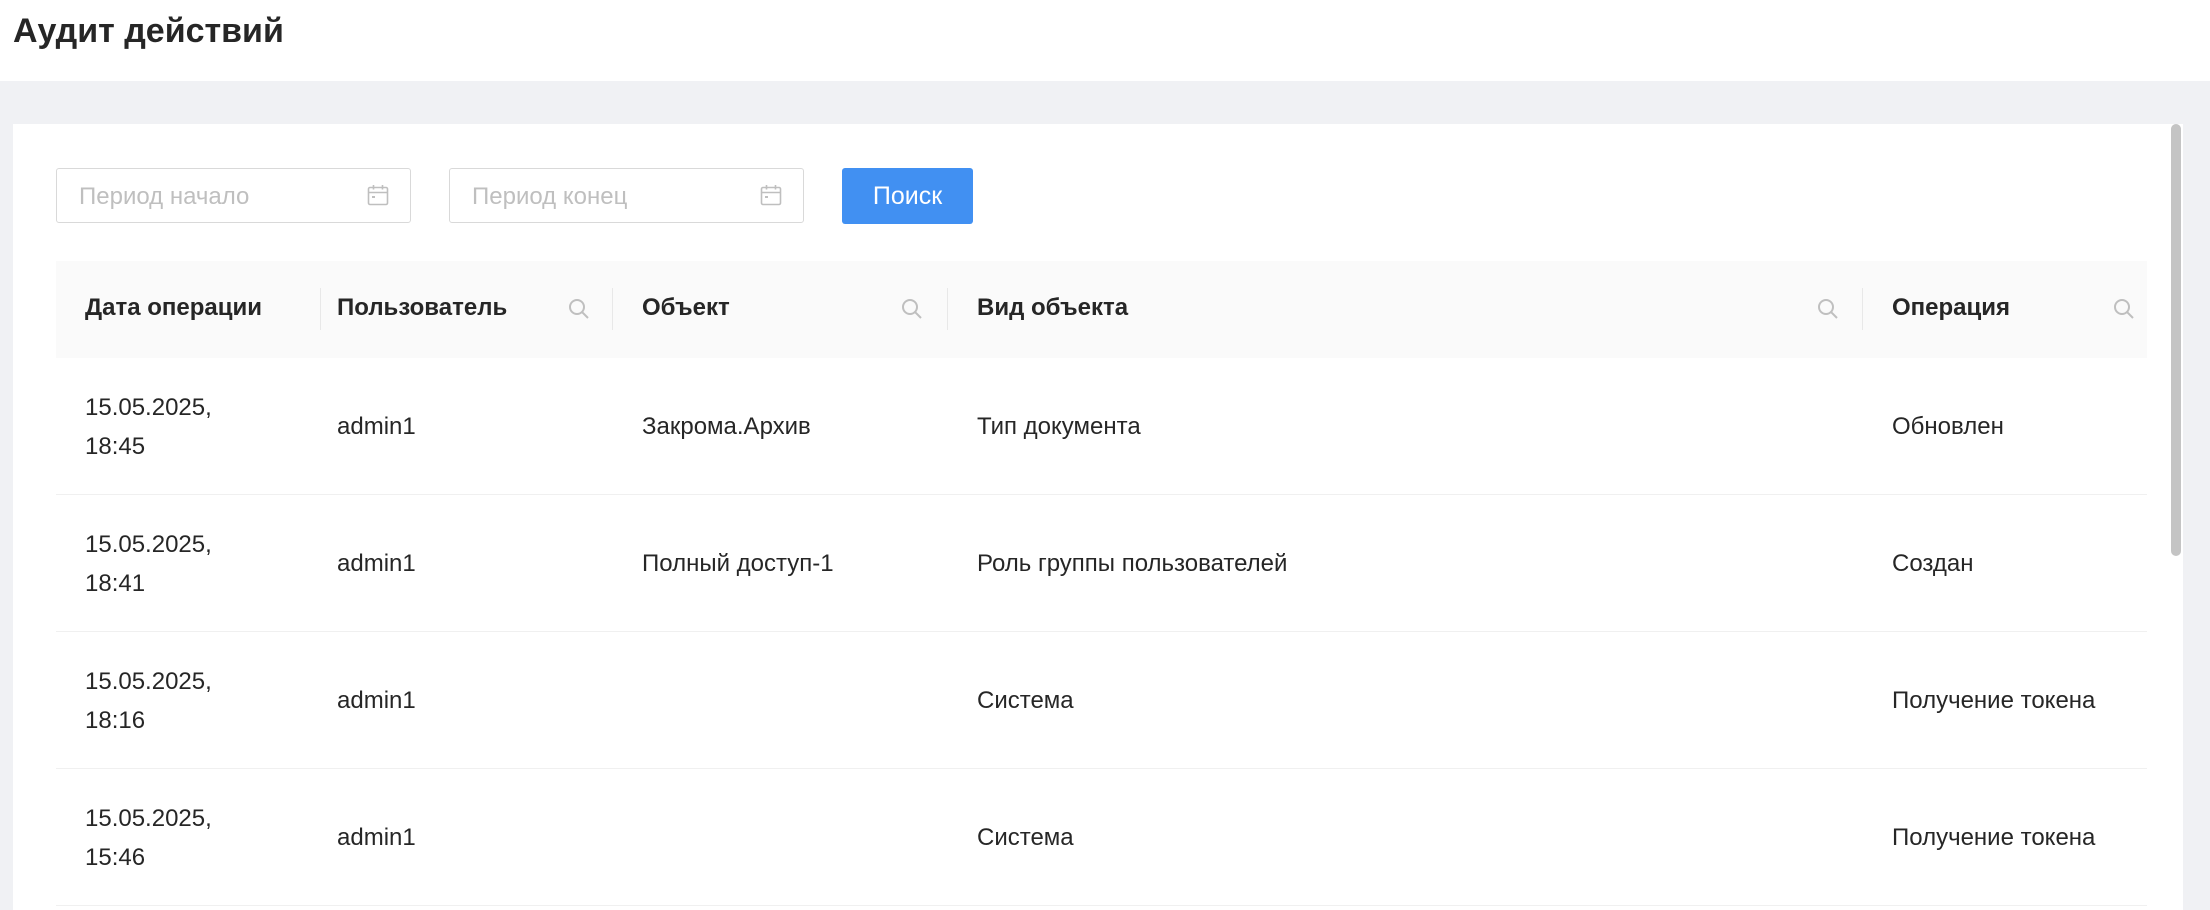 The height and width of the screenshot is (910, 2210). What do you see at coordinates (173, 307) in the screenshot?
I see `column-header-label: Дата операции` at bounding box center [173, 307].